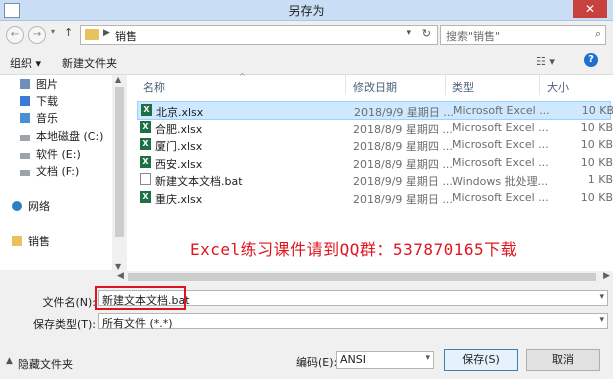  Describe the element at coordinates (558, 87) in the screenshot. I see `column-header-size: 大小` at that location.